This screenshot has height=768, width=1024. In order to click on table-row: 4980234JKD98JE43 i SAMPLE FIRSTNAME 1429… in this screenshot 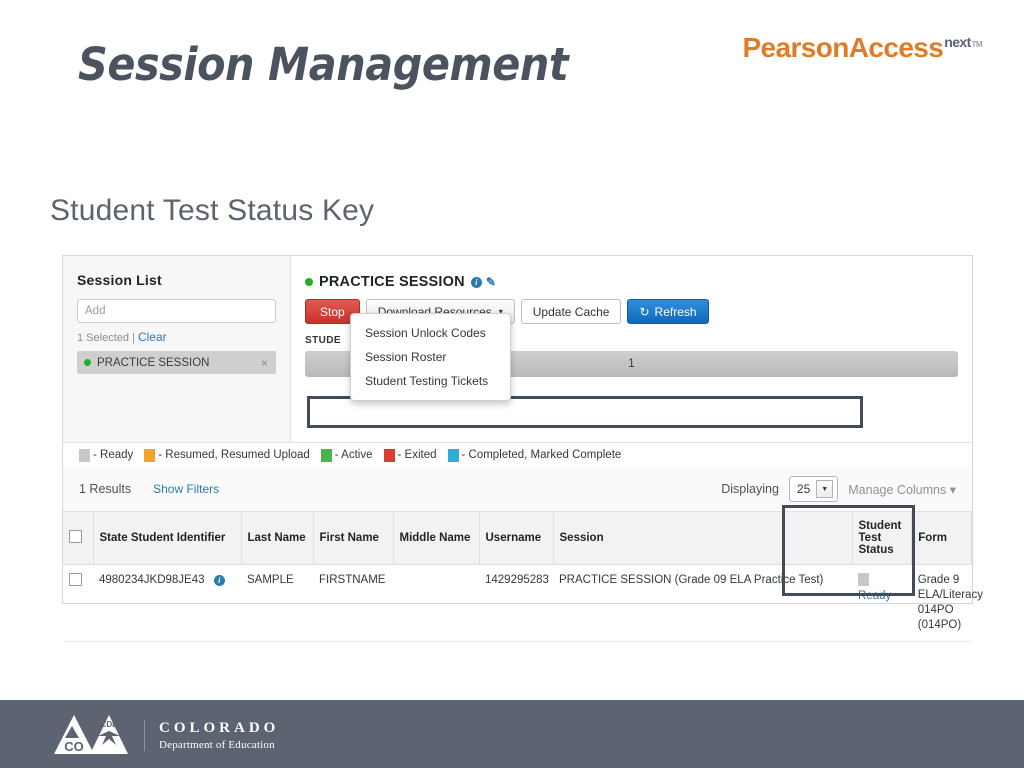, I will do `click(523, 603)`.